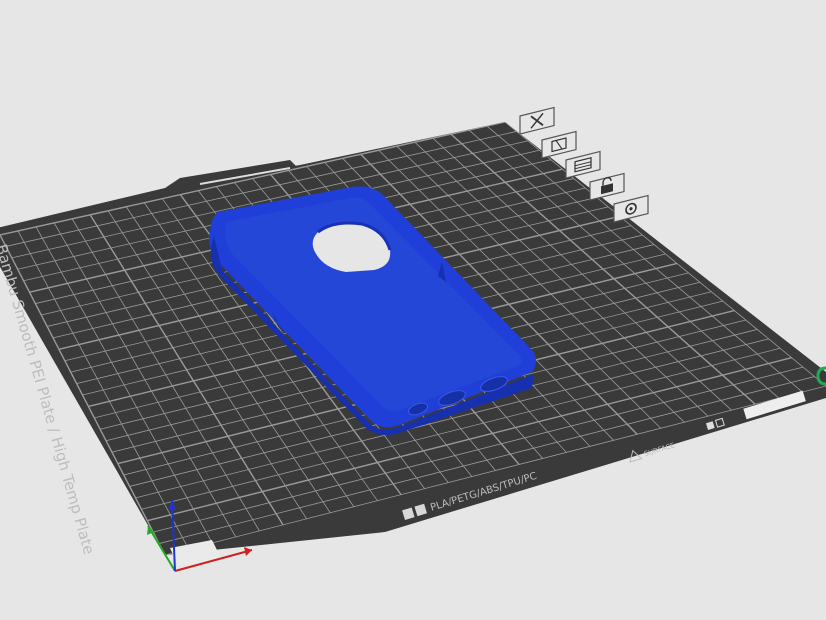 The height and width of the screenshot is (620, 826). What do you see at coordinates (248, 551) in the screenshot?
I see `x-axis-arrow` at bounding box center [248, 551].